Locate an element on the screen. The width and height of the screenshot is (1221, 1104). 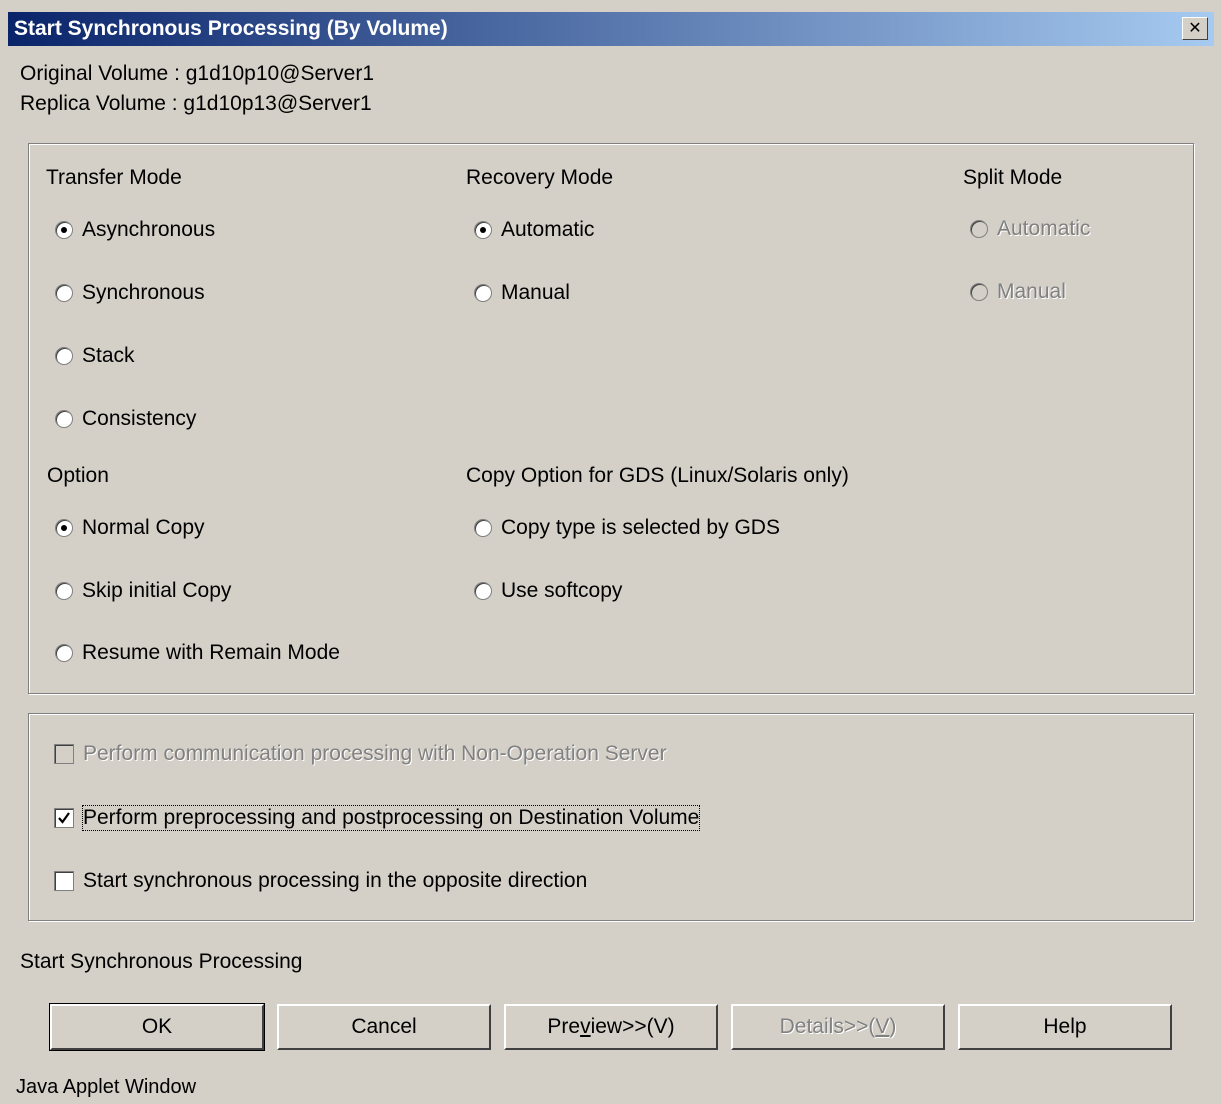
button-label: Help is located at coordinates (1065, 1026).